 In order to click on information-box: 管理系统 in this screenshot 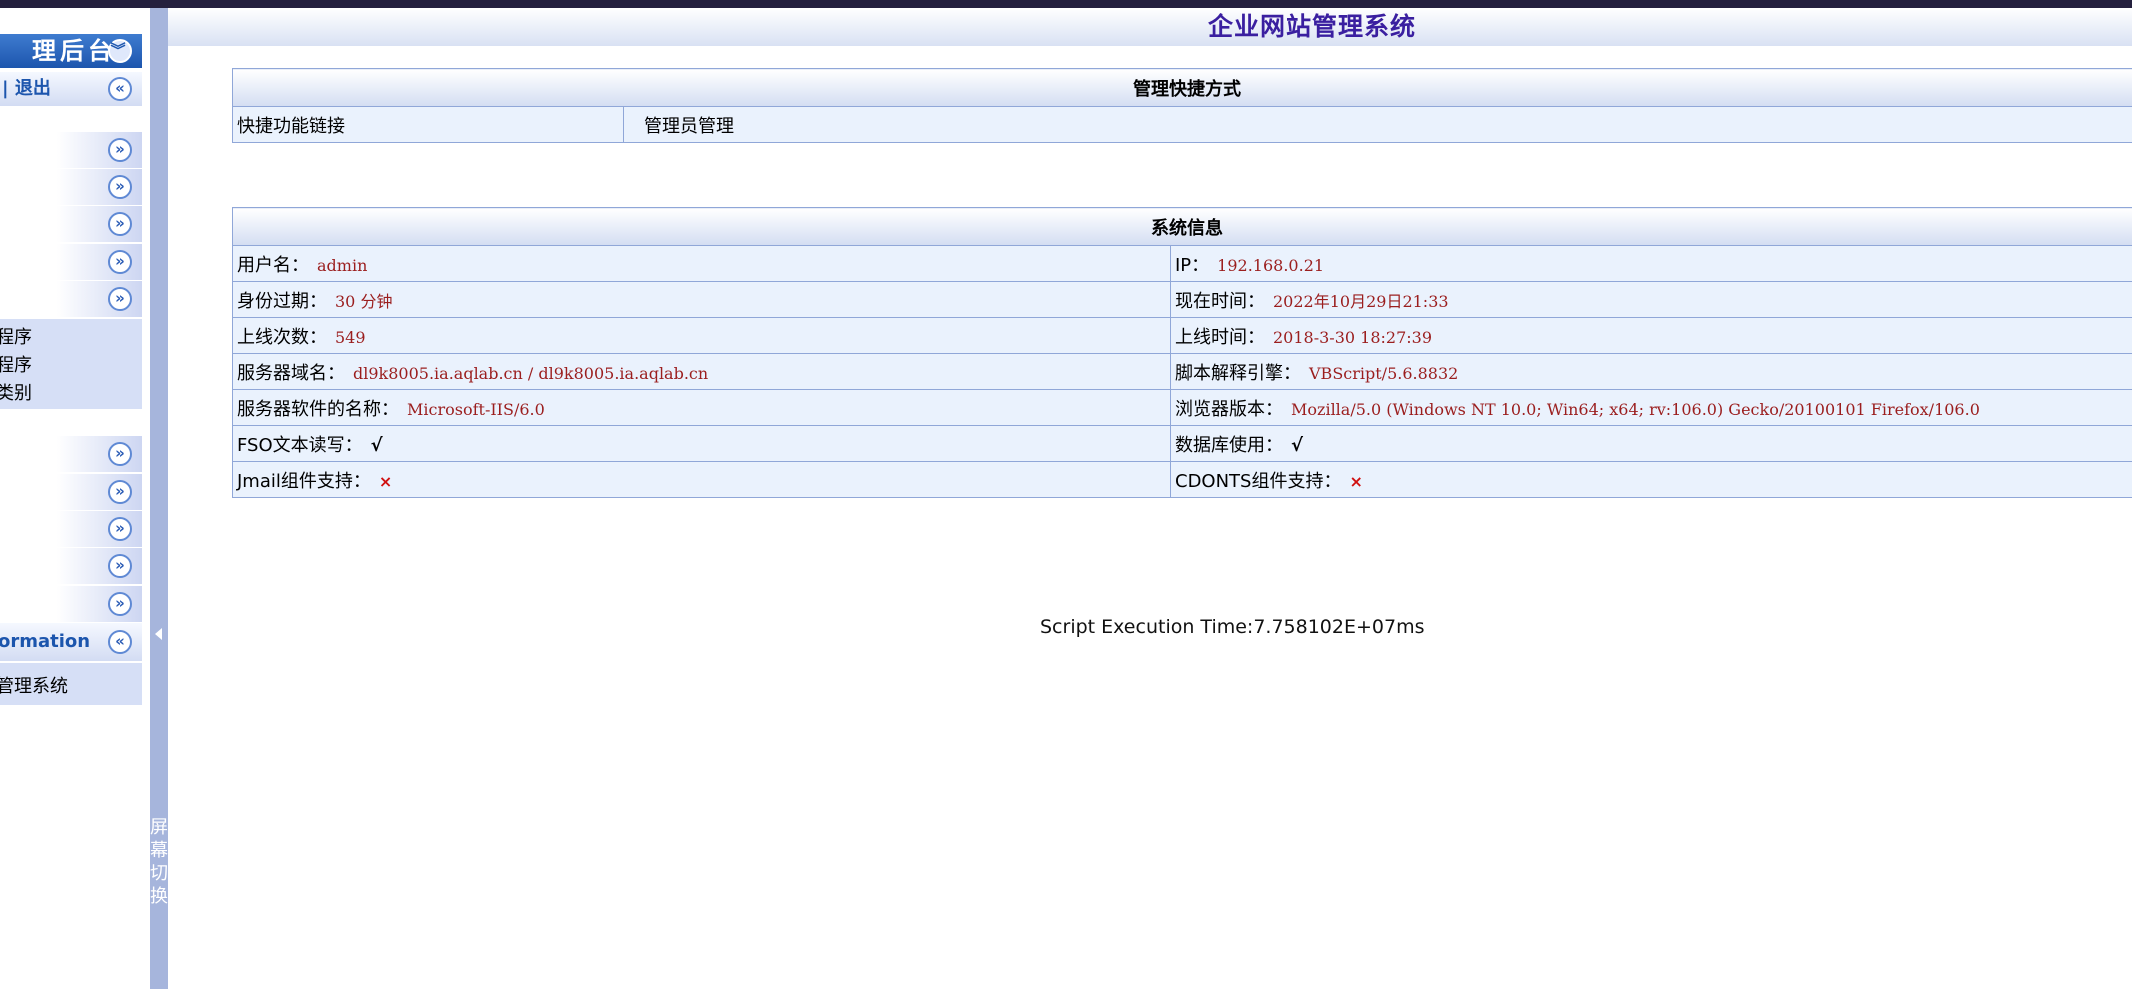, I will do `click(71, 684)`.